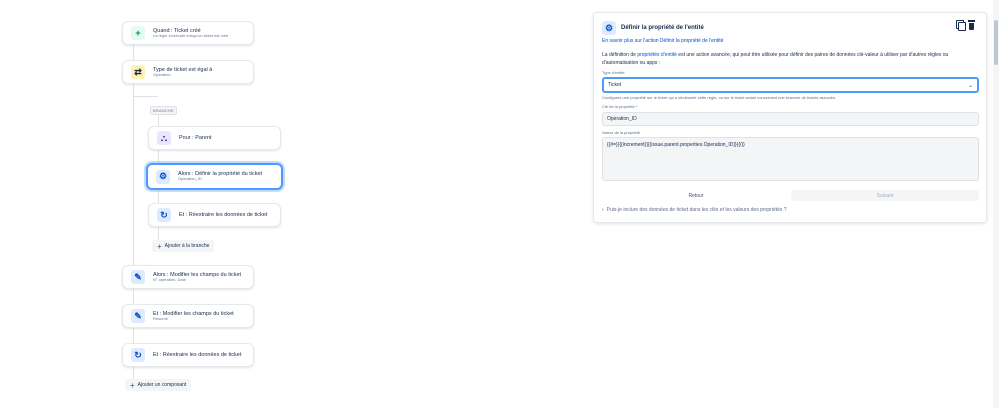  What do you see at coordinates (657, 55) in the screenshot?
I see `entity-properties-link: propriétés d'entité` at bounding box center [657, 55].